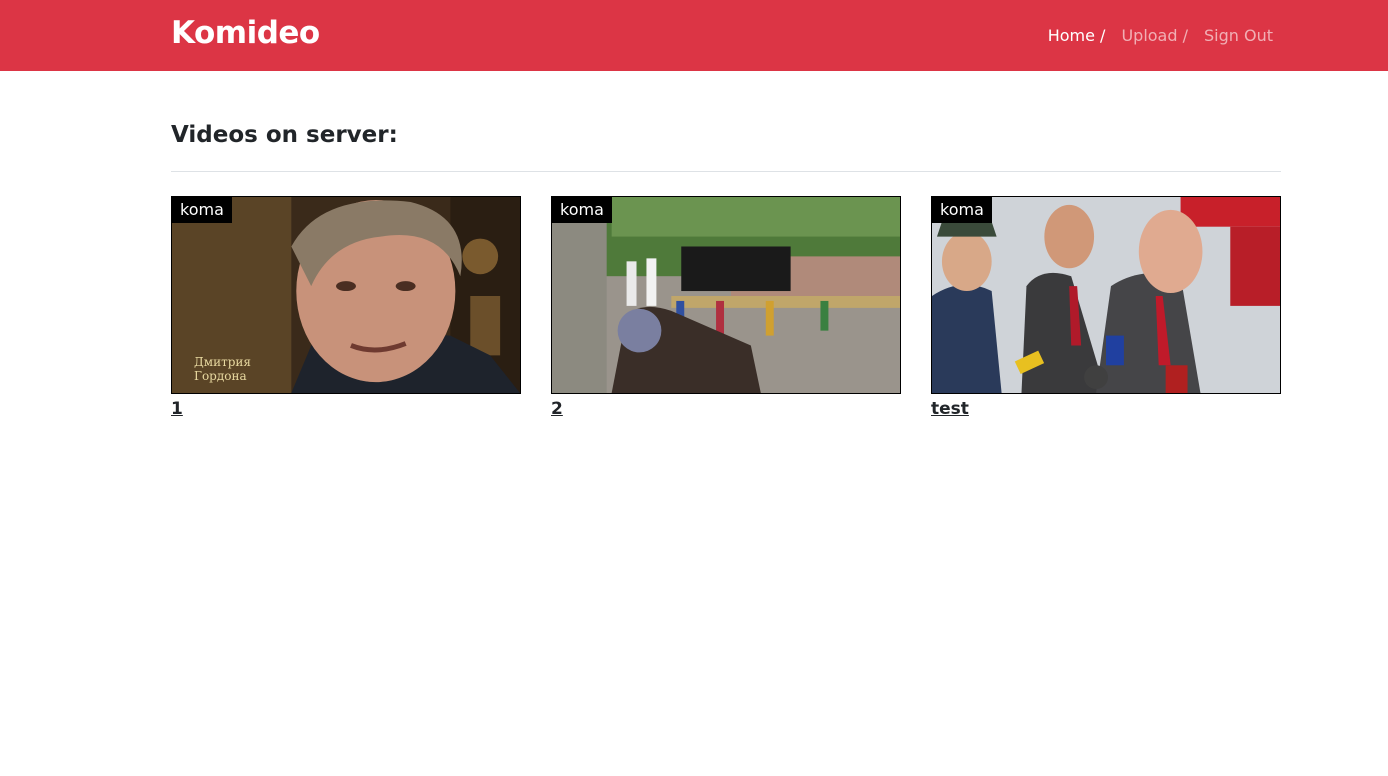  What do you see at coordinates (557, 409) in the screenshot?
I see `video-title-link: 2` at bounding box center [557, 409].